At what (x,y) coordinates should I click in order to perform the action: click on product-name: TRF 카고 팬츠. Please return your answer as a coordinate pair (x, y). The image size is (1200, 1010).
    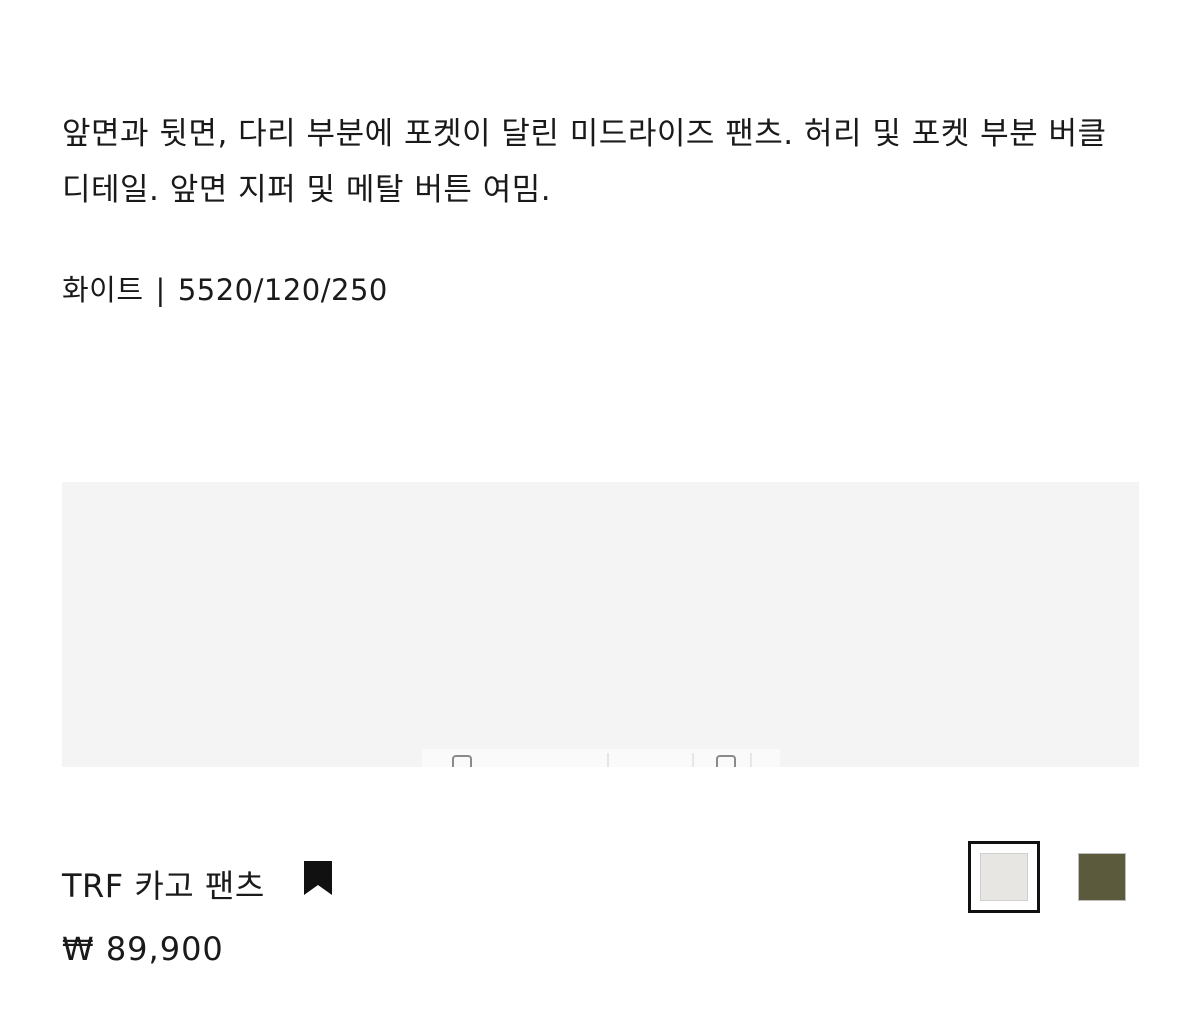
    Looking at the image, I should click on (163, 886).